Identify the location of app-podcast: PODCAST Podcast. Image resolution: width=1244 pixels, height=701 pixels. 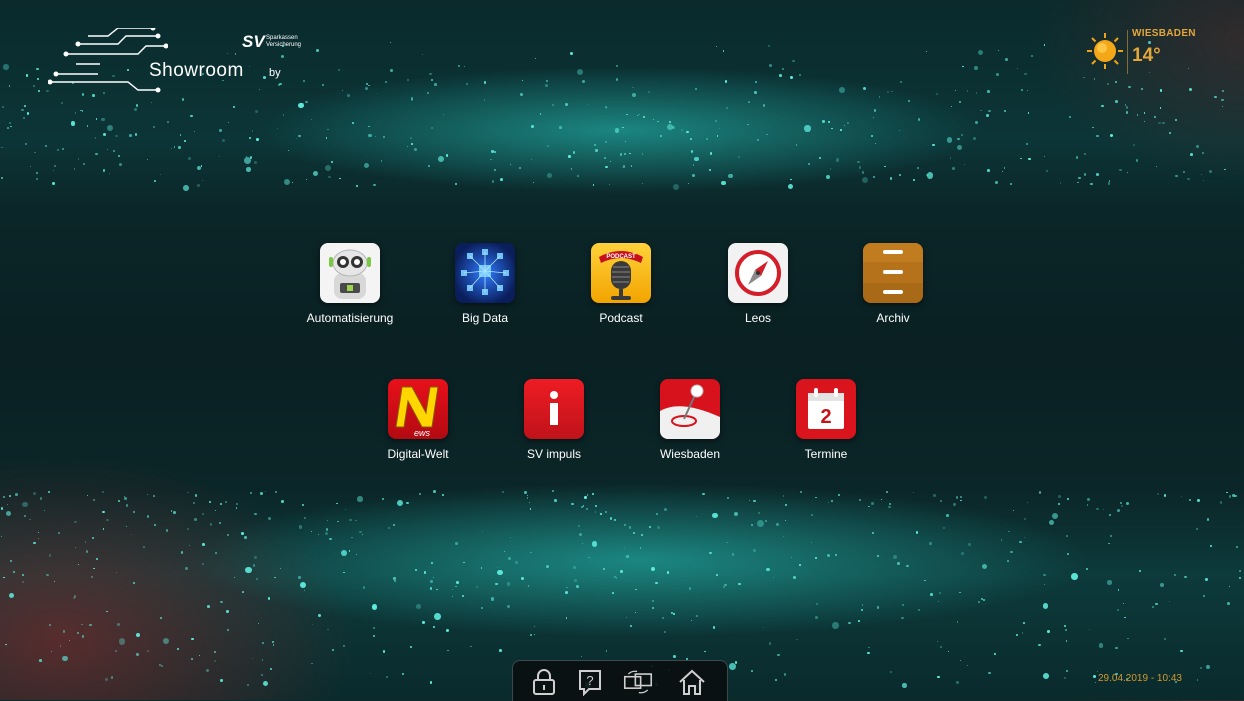
(621, 284).